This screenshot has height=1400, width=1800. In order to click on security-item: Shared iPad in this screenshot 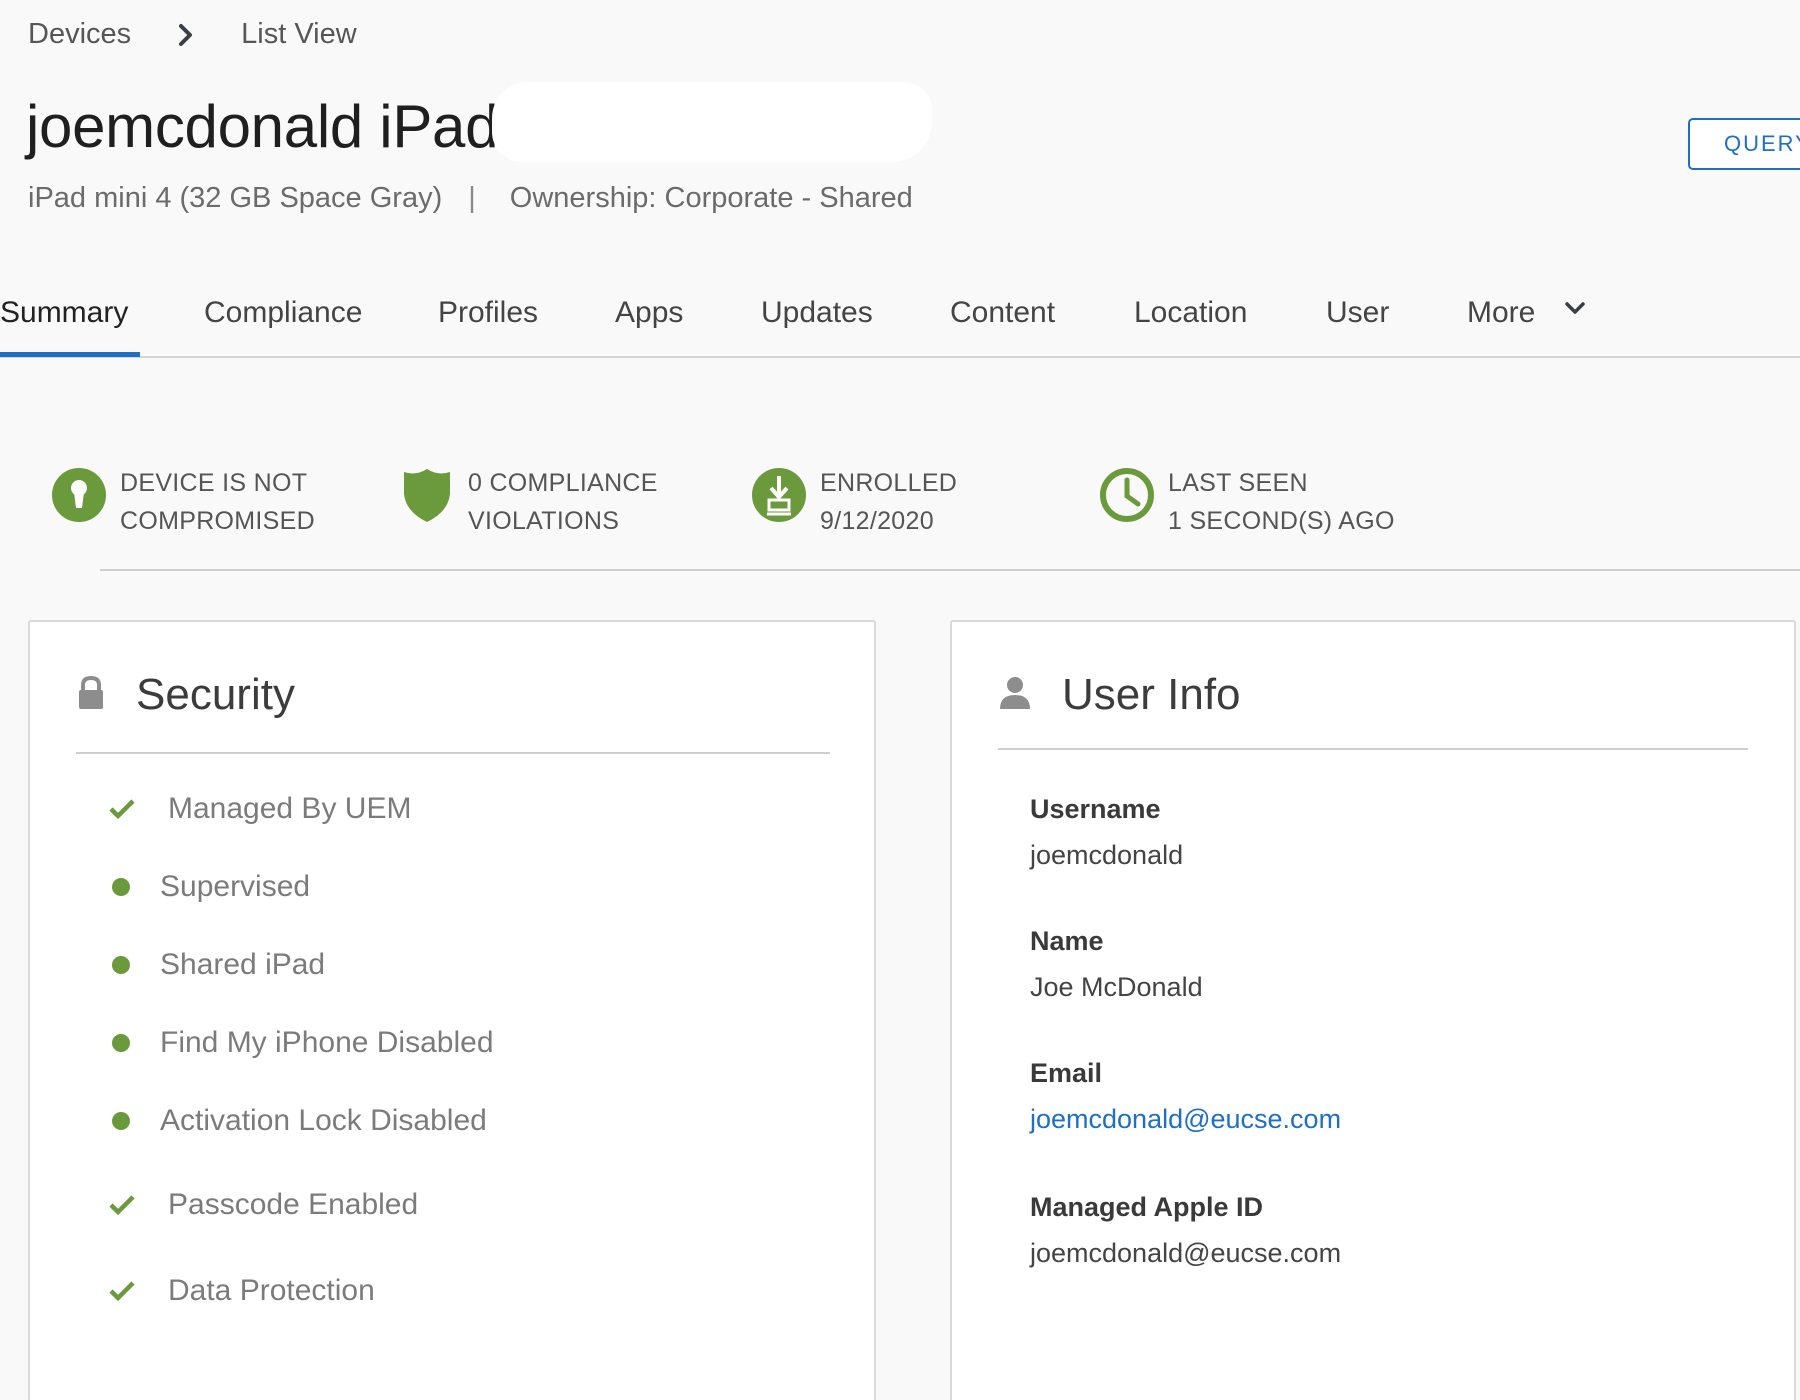, I will do `click(216, 965)`.